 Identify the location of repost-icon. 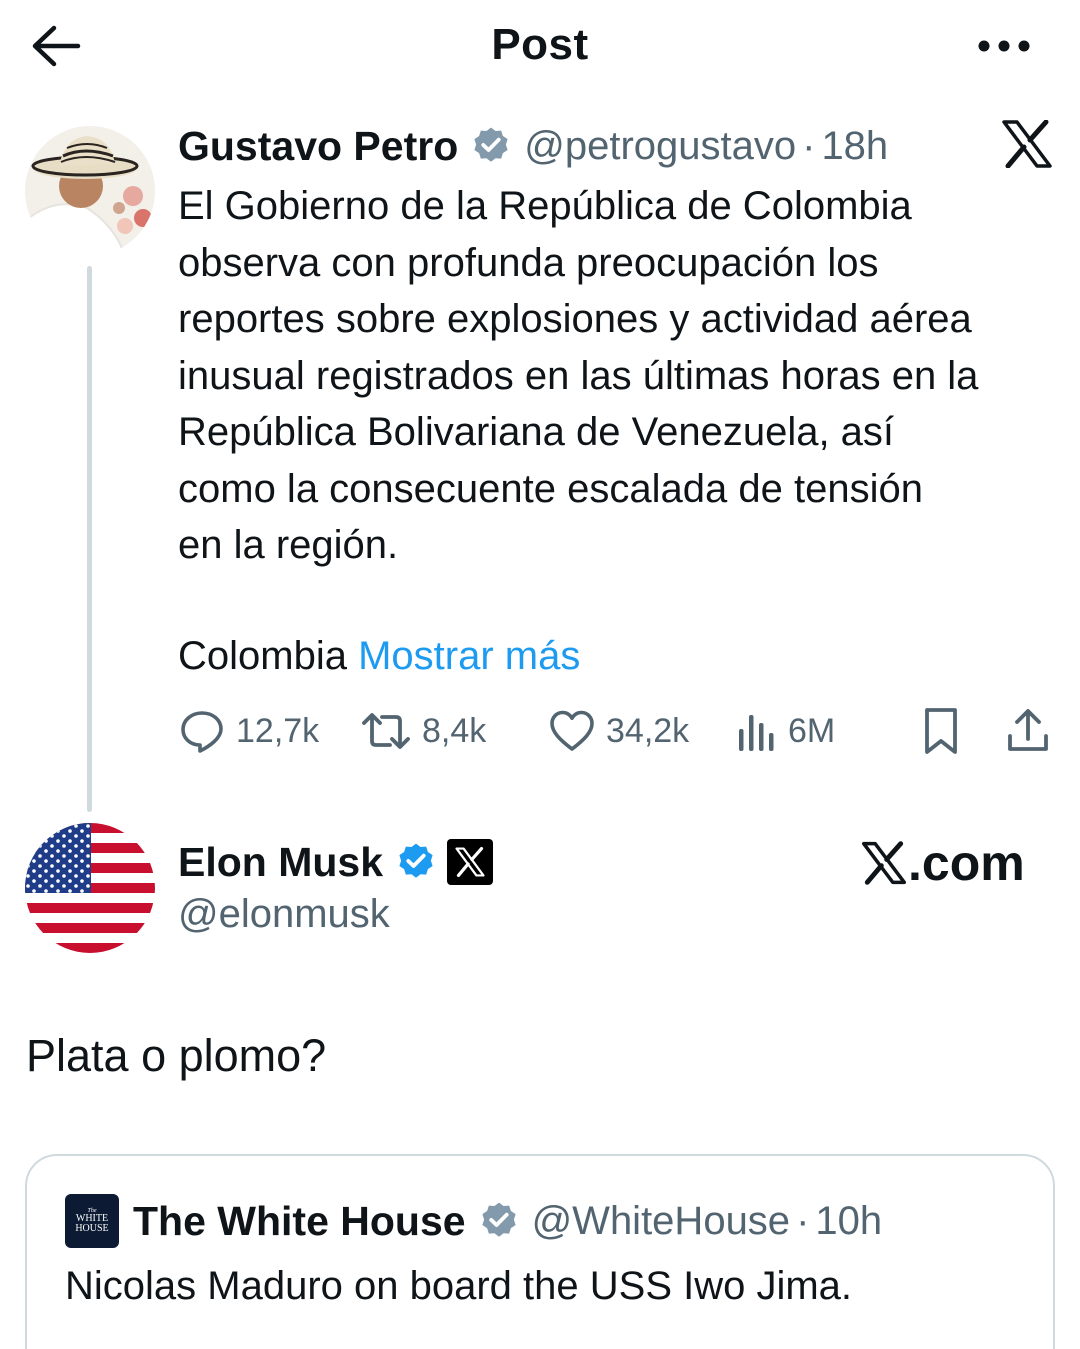
(386, 731).